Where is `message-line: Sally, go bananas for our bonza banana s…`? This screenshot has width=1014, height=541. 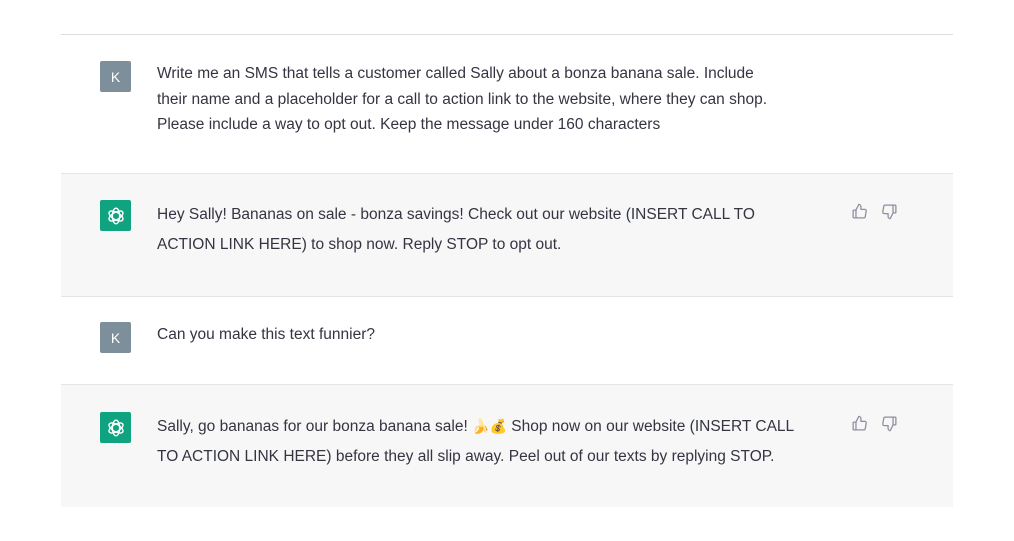 message-line: Sally, go bananas for our bonza banana s… is located at coordinates (475, 427).